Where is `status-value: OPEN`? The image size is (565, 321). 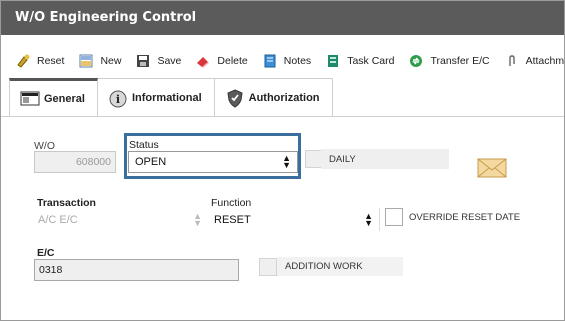
status-value: OPEN is located at coordinates (151, 162).